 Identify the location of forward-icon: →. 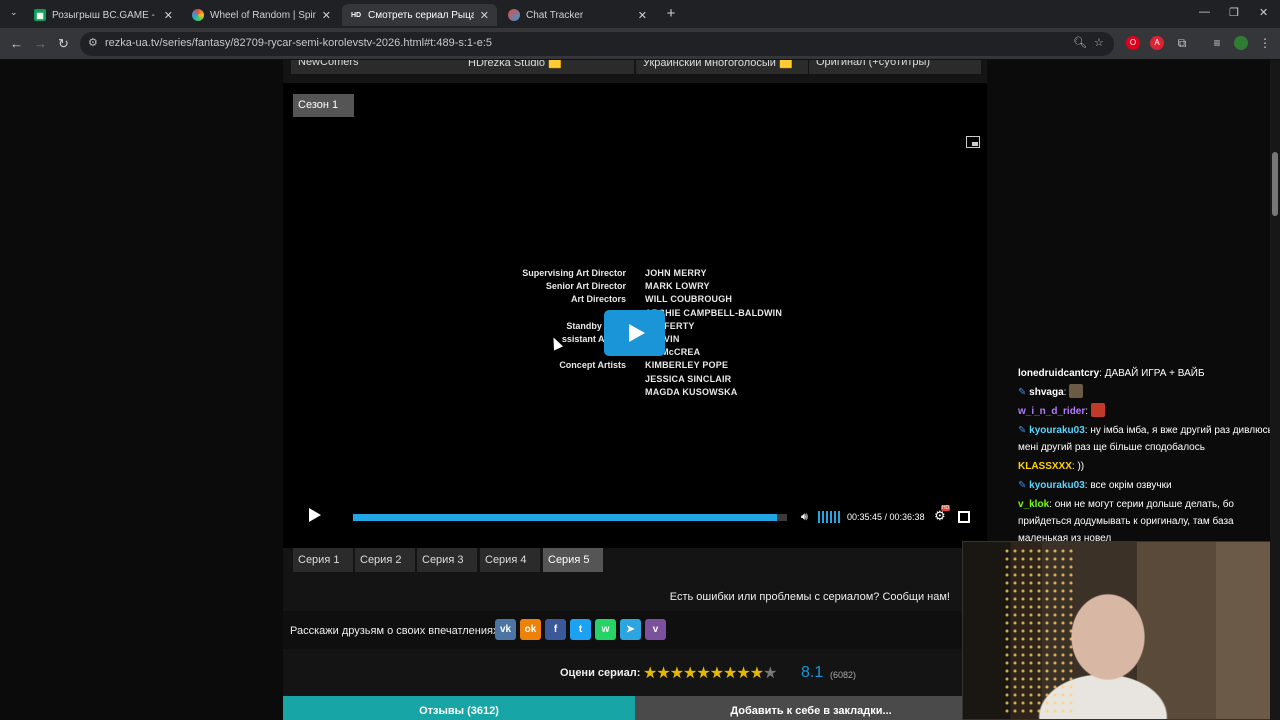
(40, 43).